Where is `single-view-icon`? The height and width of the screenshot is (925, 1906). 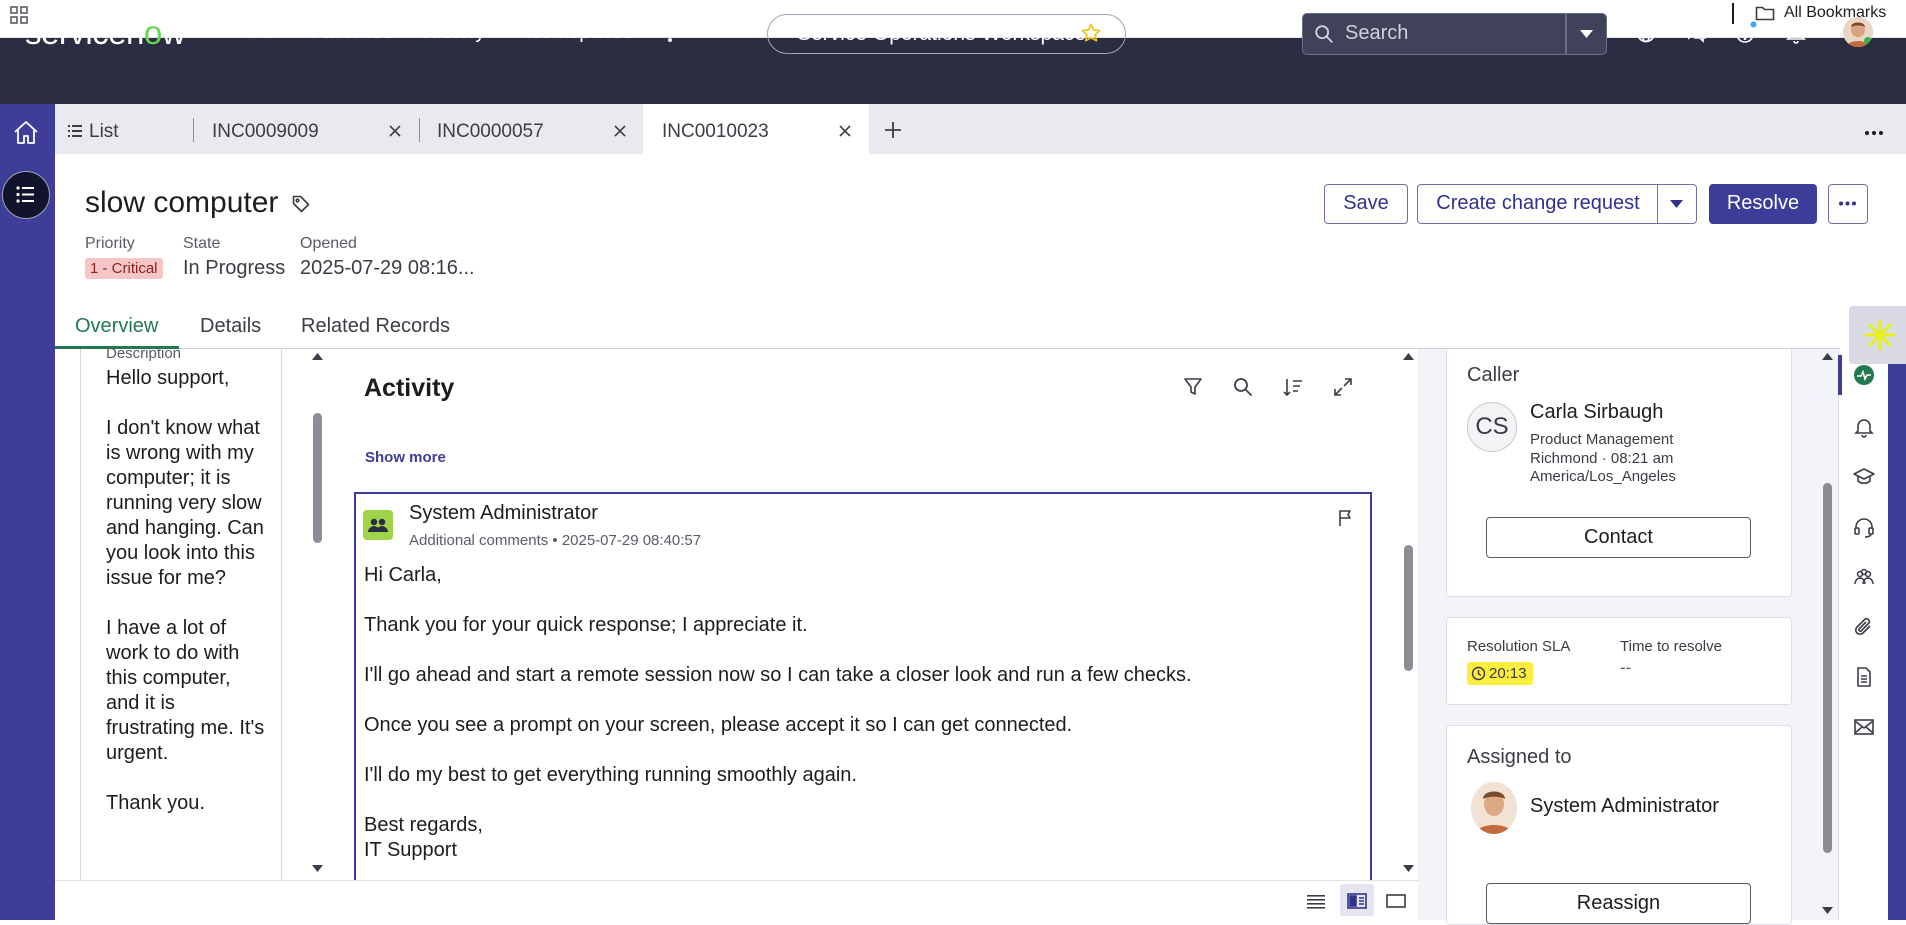 single-view-icon is located at coordinates (1396, 901).